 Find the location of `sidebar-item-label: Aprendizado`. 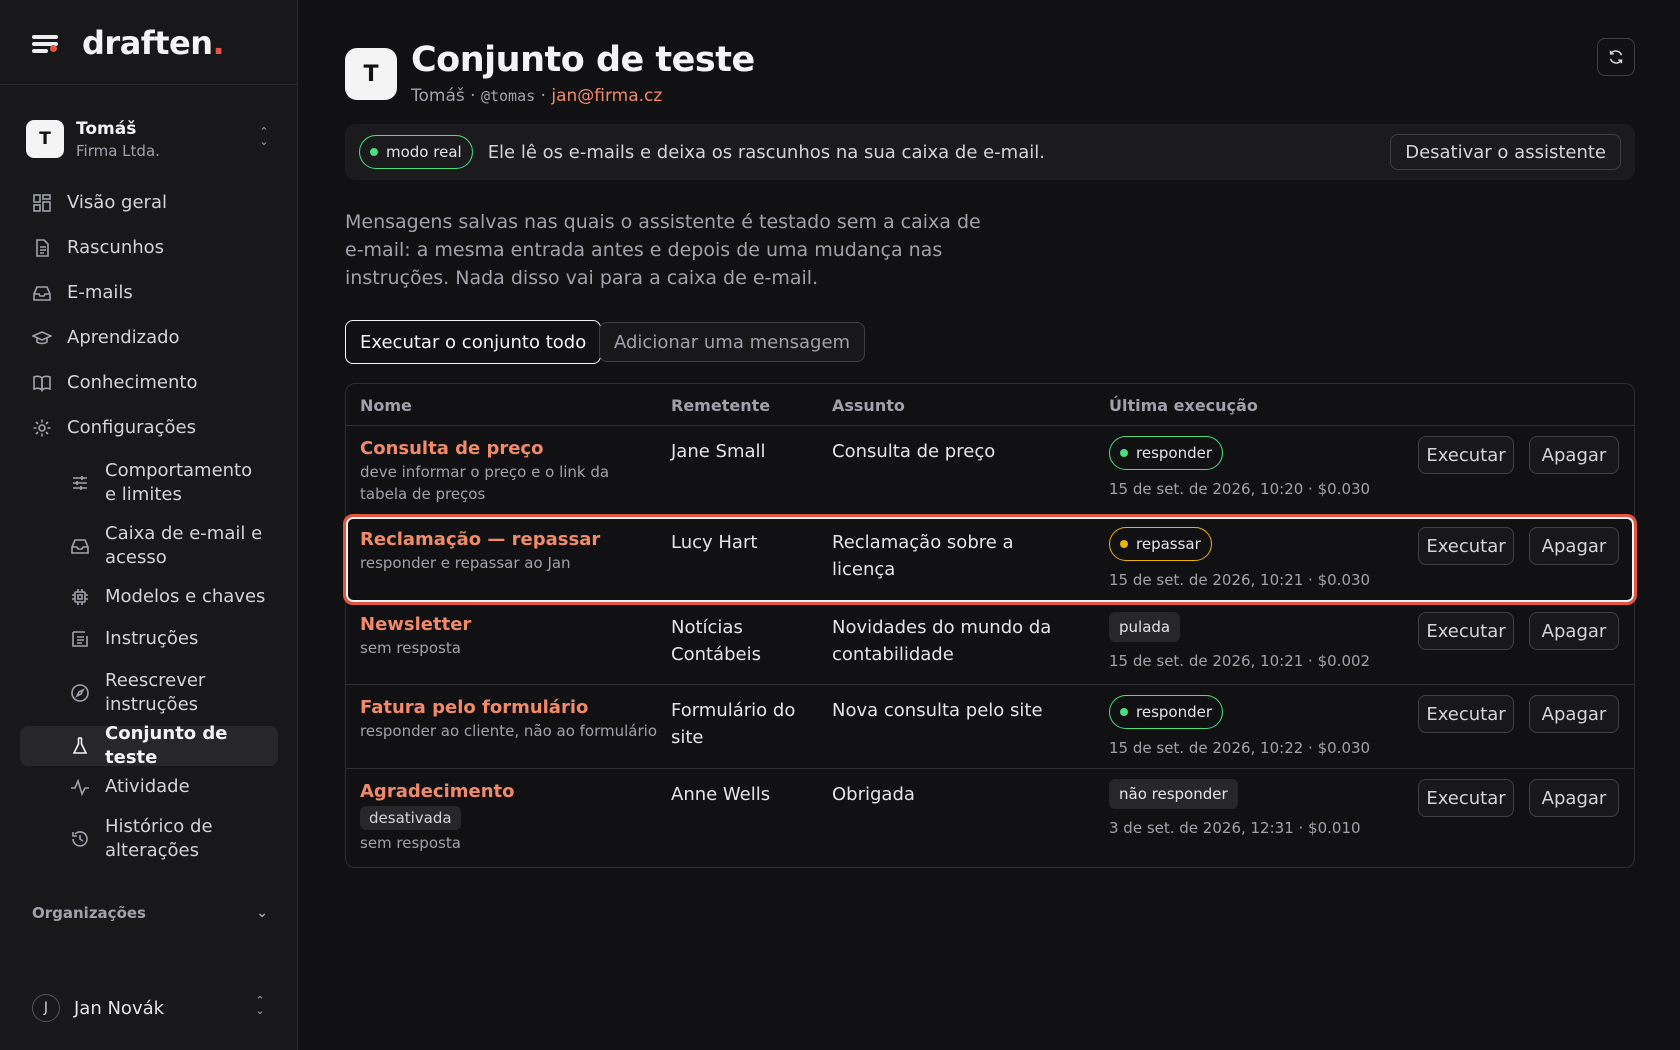

sidebar-item-label: Aprendizado is located at coordinates (123, 337).